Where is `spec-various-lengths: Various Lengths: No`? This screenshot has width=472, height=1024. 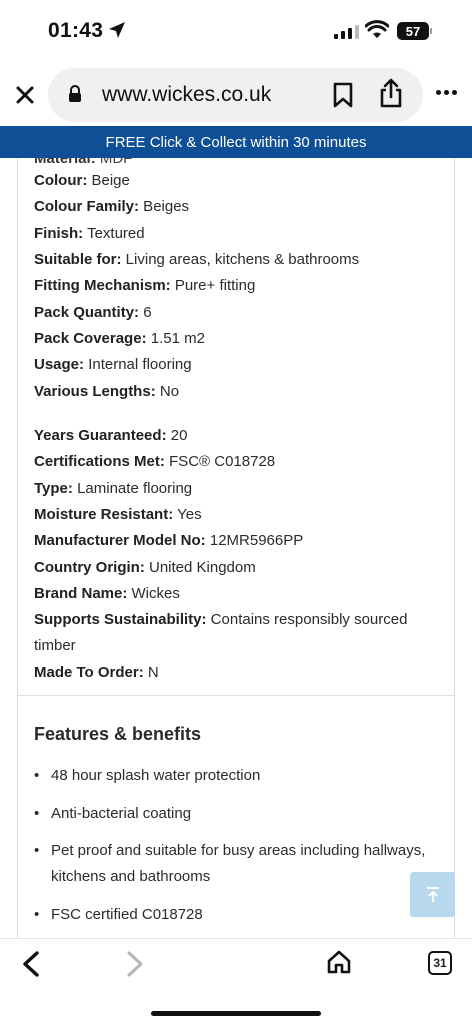 spec-various-lengths: Various Lengths: No is located at coordinates (107, 391).